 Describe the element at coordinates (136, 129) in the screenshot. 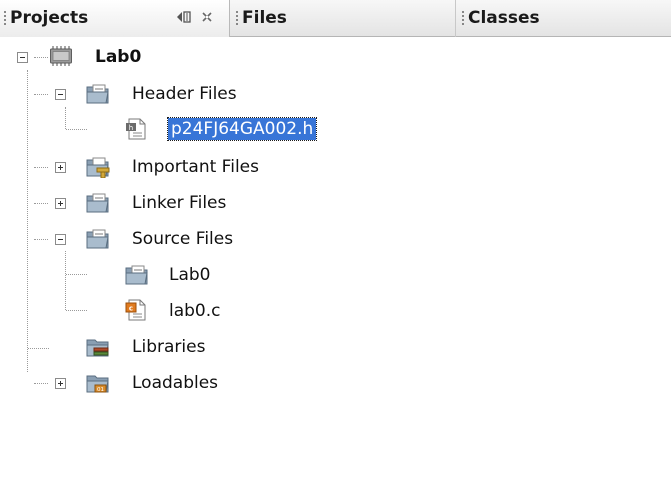

I see `header-file-icon: h` at that location.